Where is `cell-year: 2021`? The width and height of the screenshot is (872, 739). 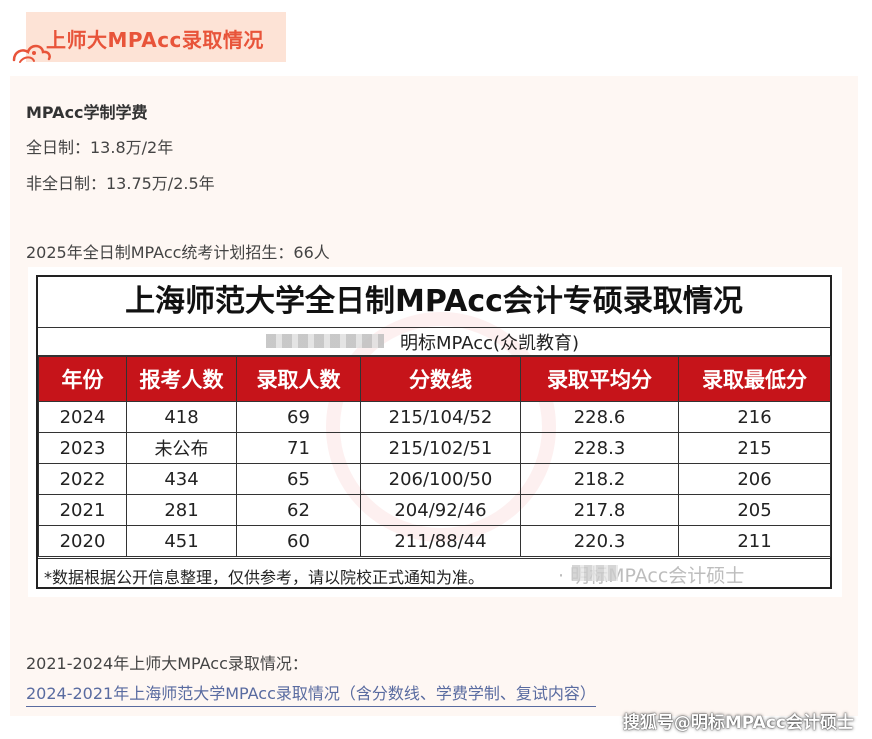
cell-year: 2021 is located at coordinates (82, 510).